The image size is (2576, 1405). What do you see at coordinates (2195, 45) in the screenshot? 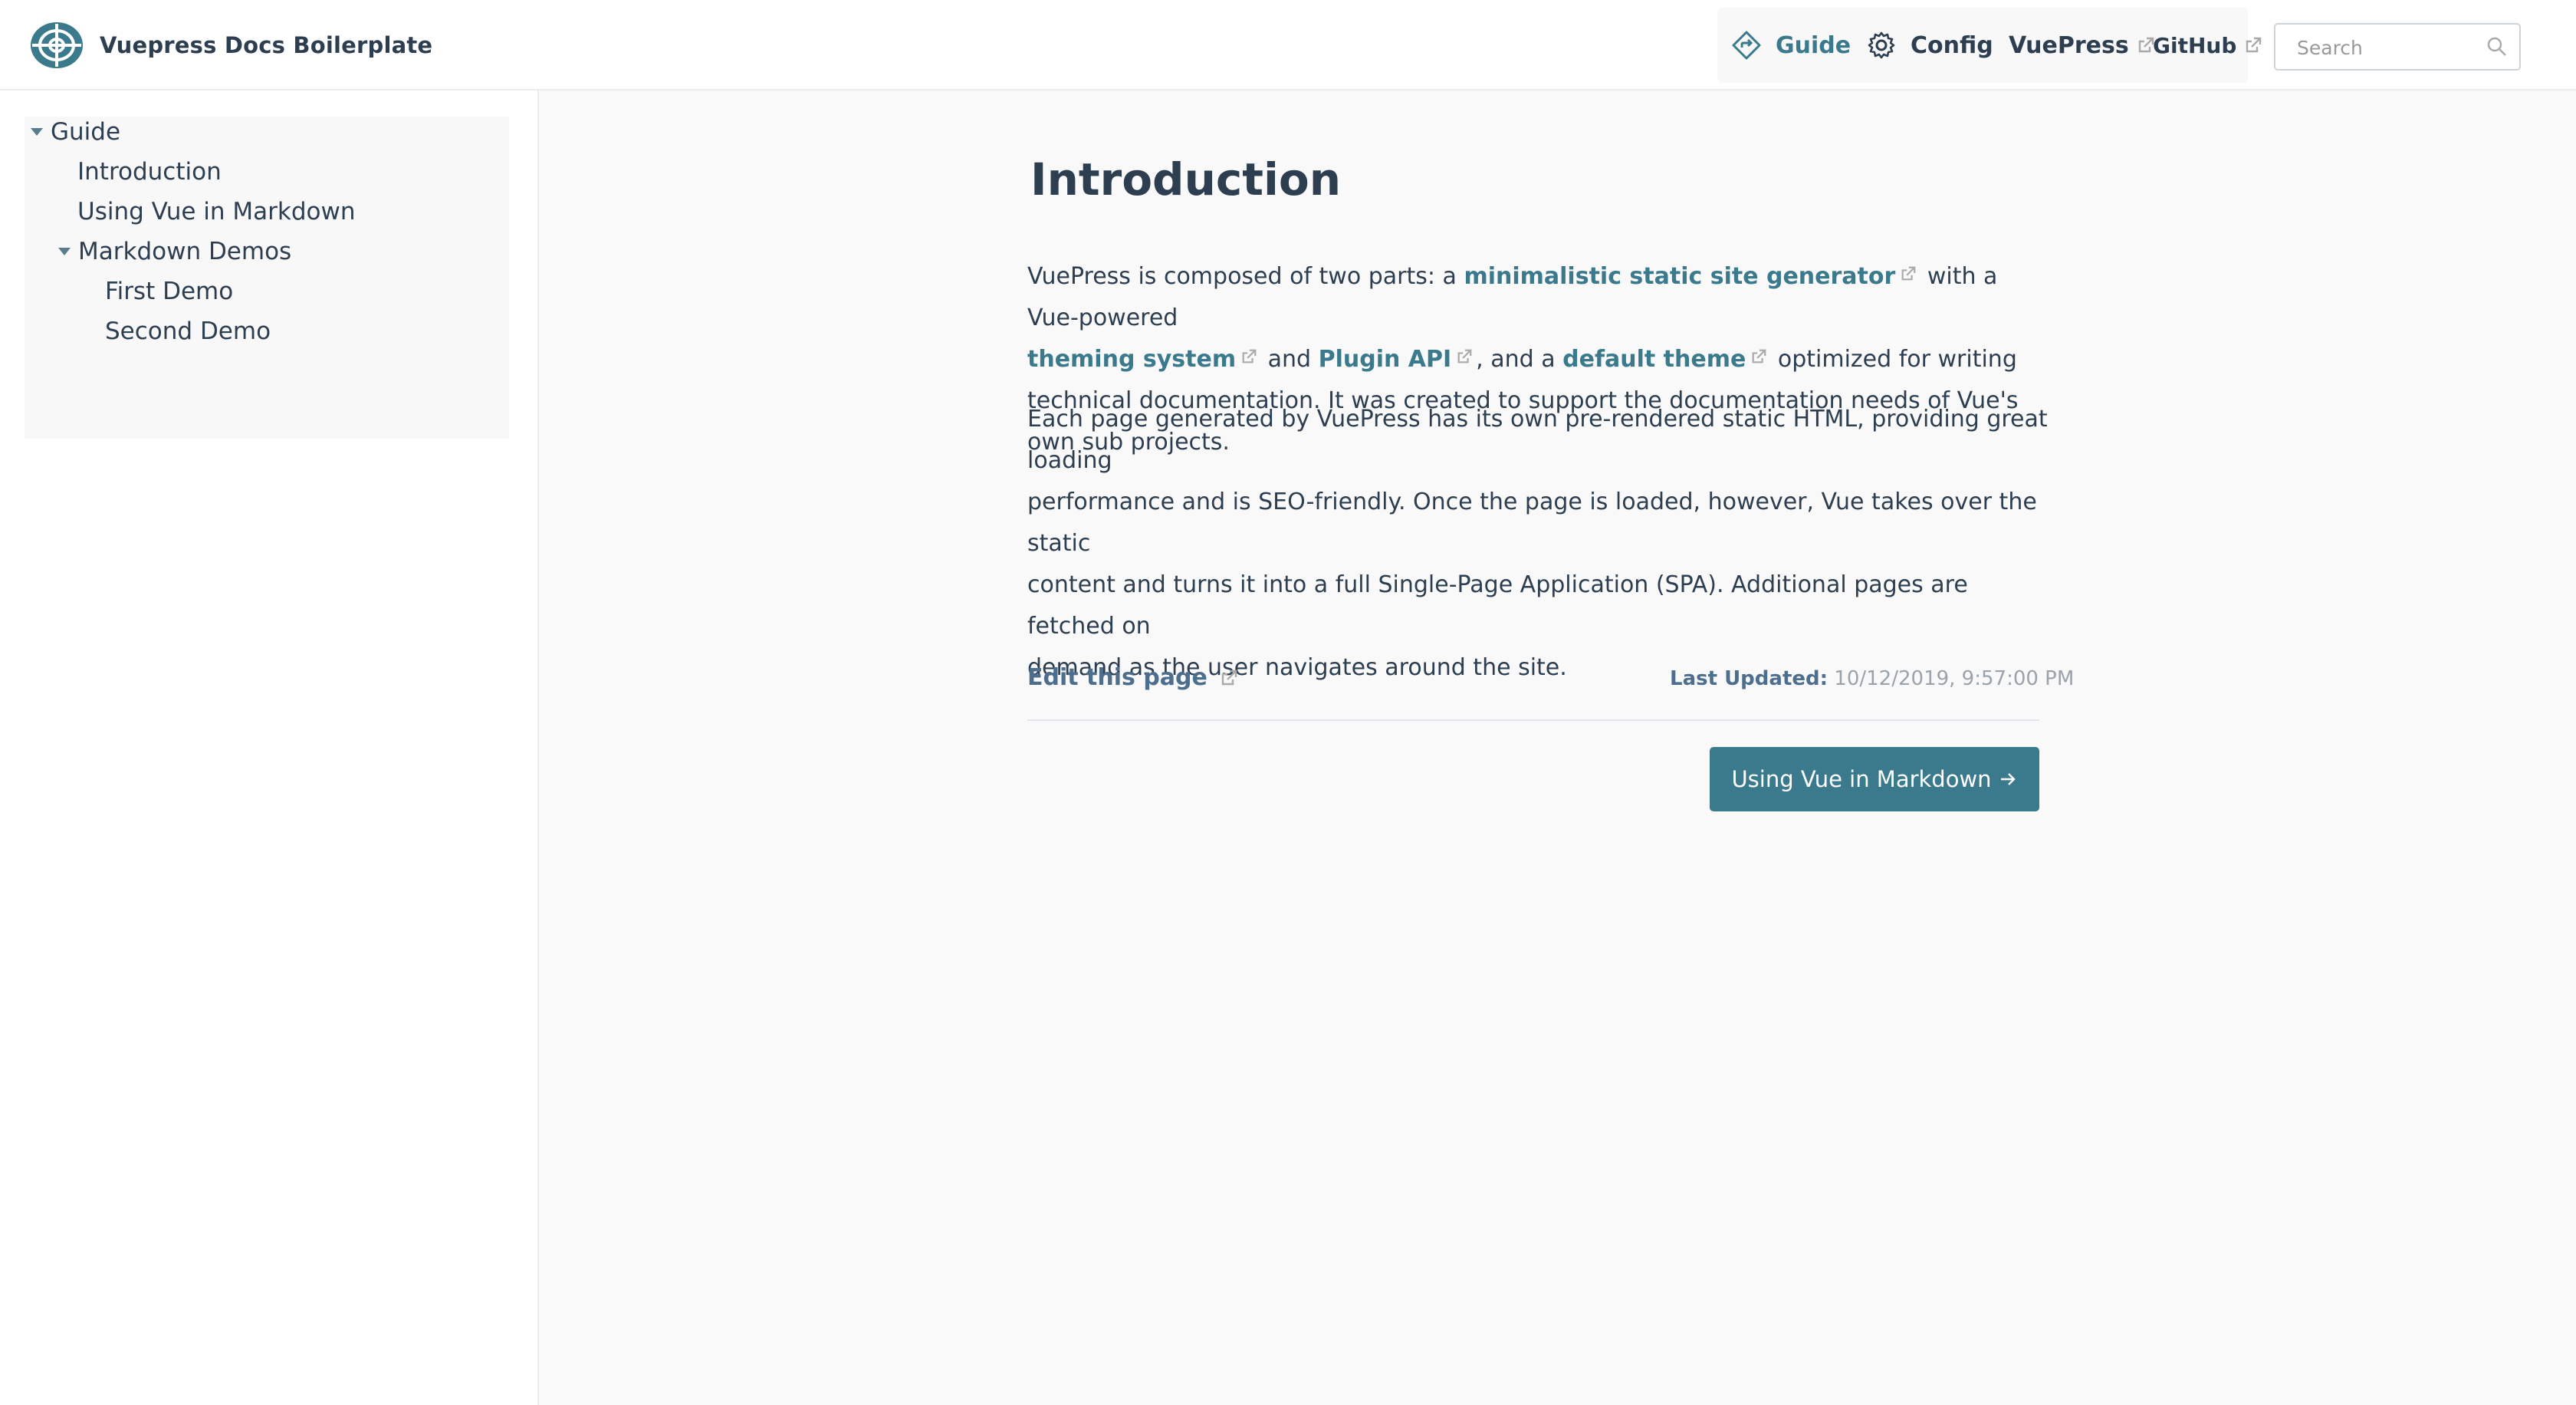
I see `nav-github-label: GitHub` at bounding box center [2195, 45].